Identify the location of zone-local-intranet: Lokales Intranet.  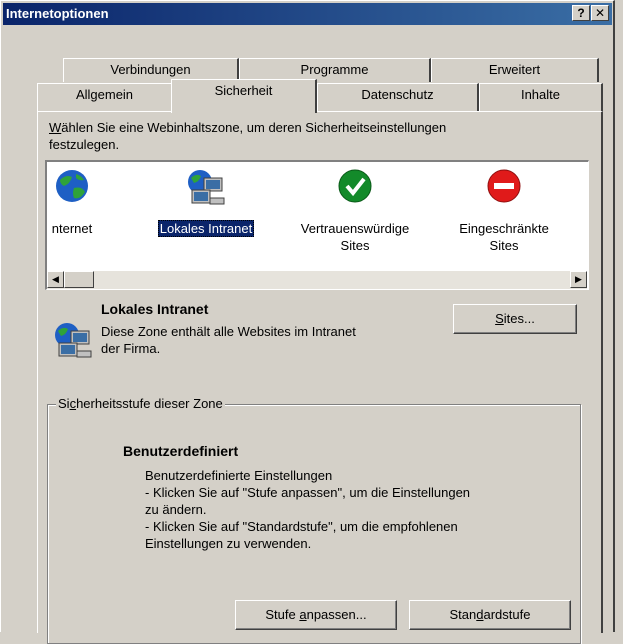
(206, 212).